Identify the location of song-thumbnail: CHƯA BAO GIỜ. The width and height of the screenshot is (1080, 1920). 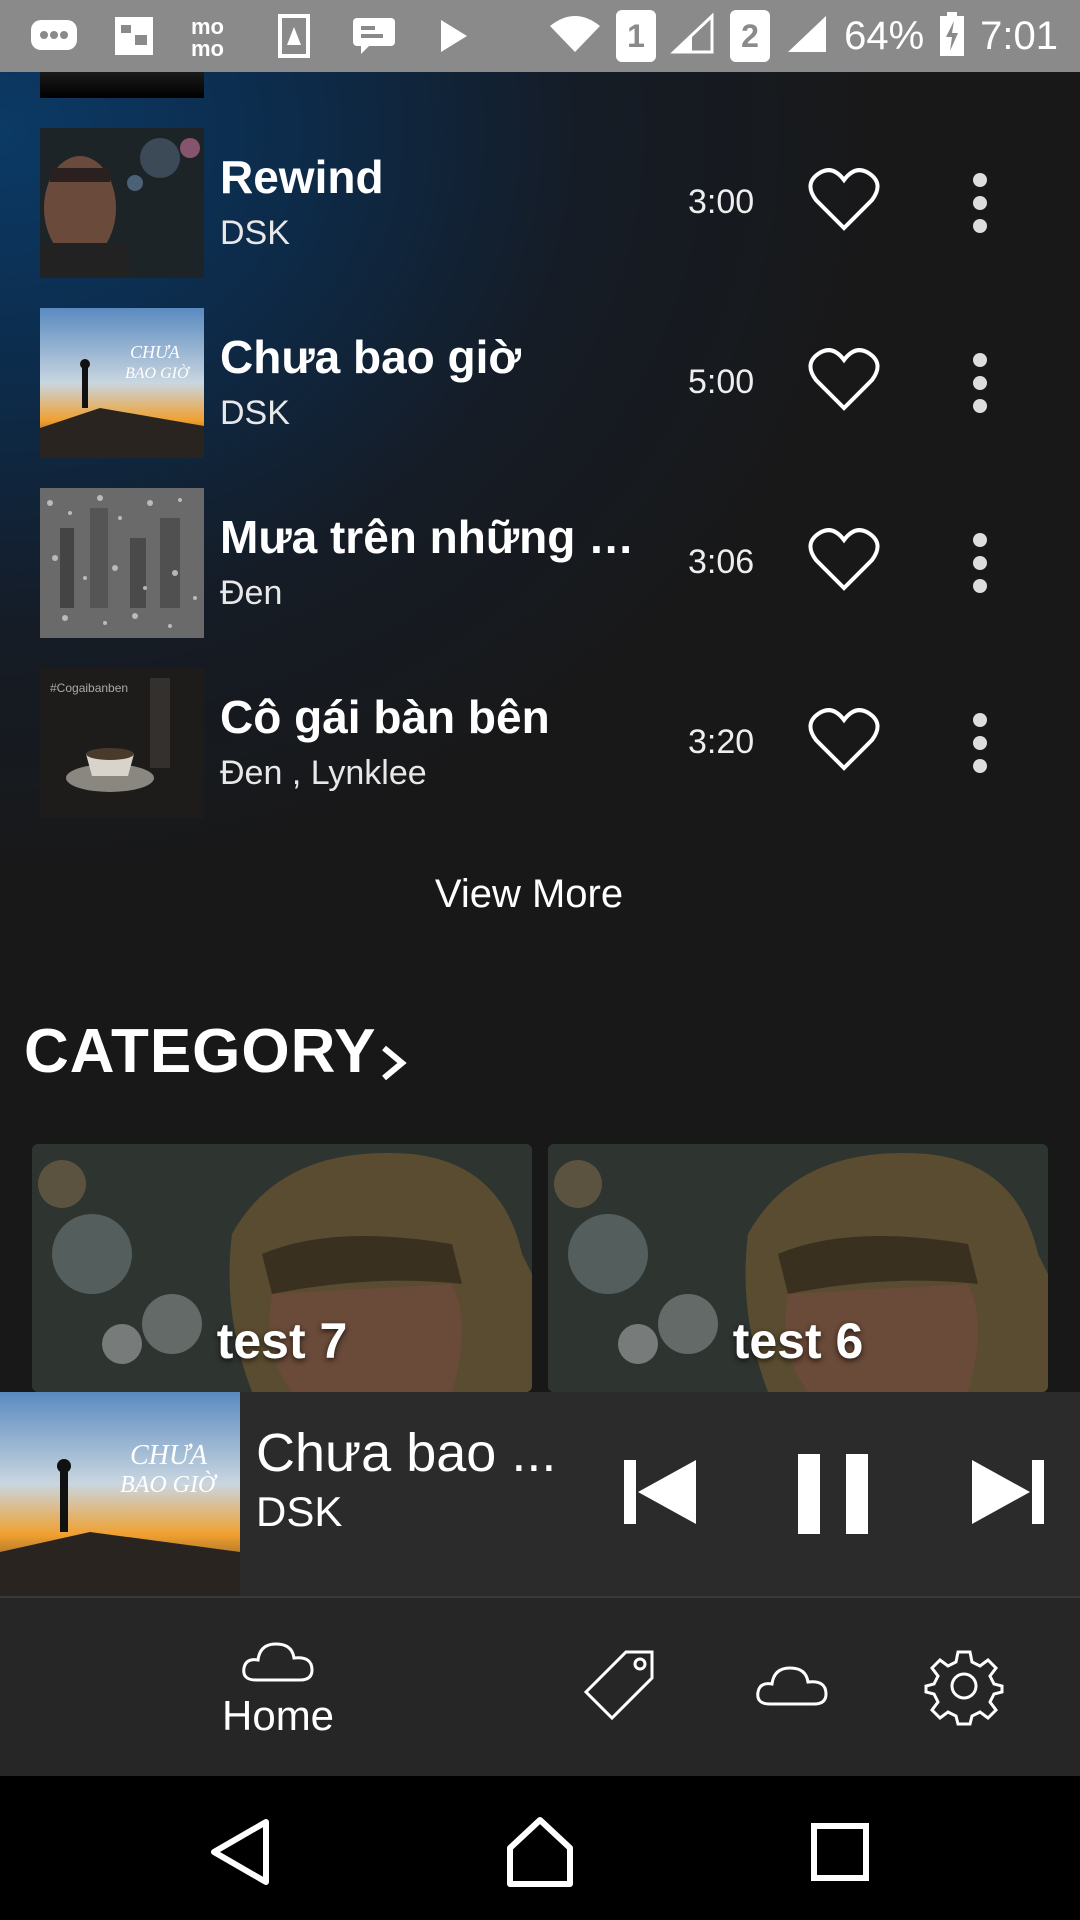
(122, 383).